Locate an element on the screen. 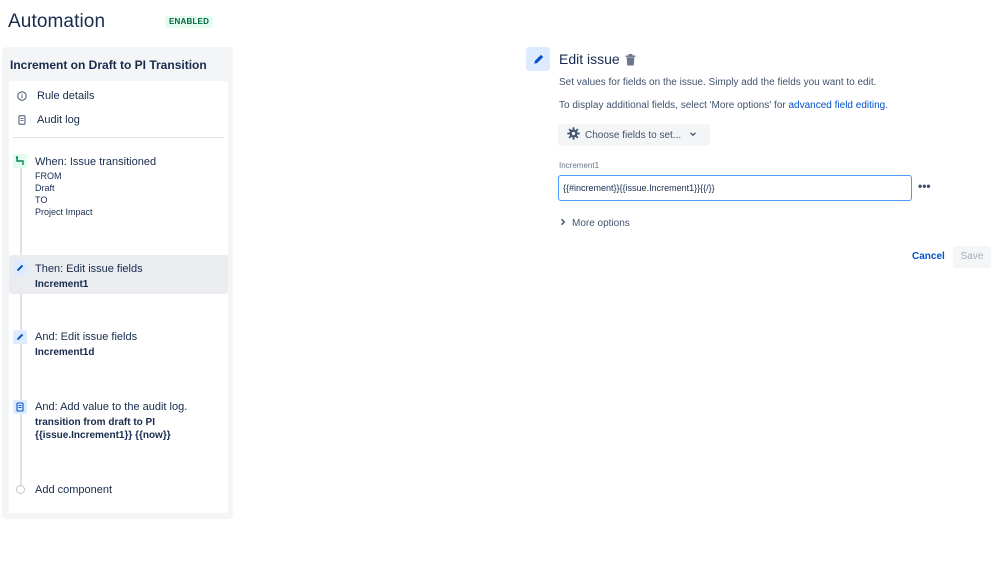  hint-suffix: . is located at coordinates (887, 105).